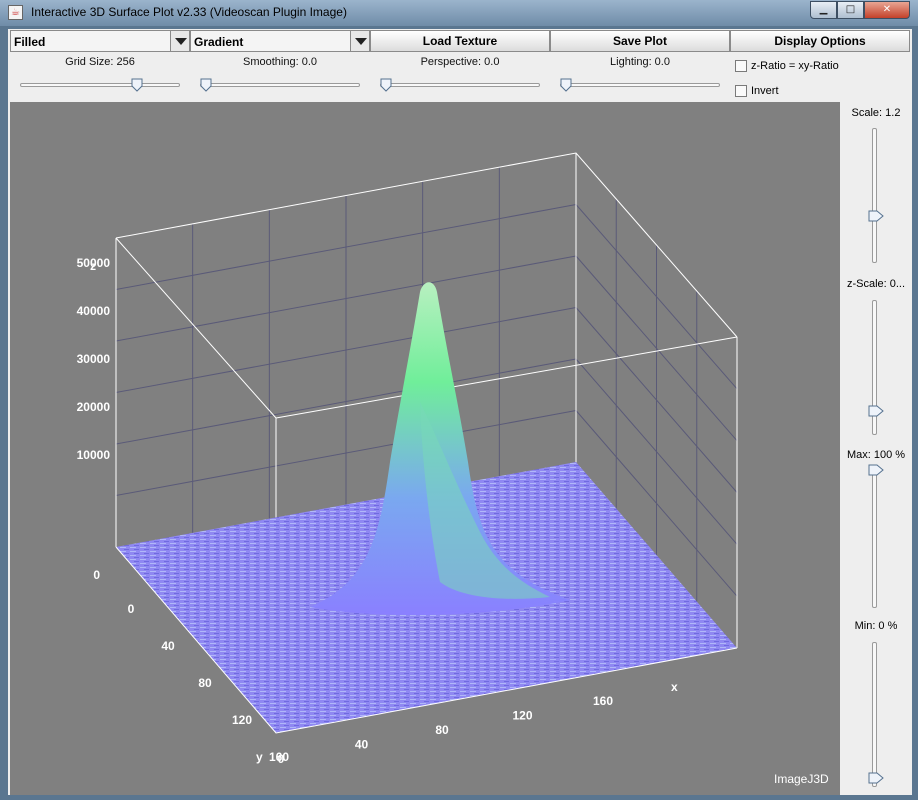 This screenshot has height=800, width=918. What do you see at coordinates (820, 41) in the screenshot?
I see `display-options-button: Display Options` at bounding box center [820, 41].